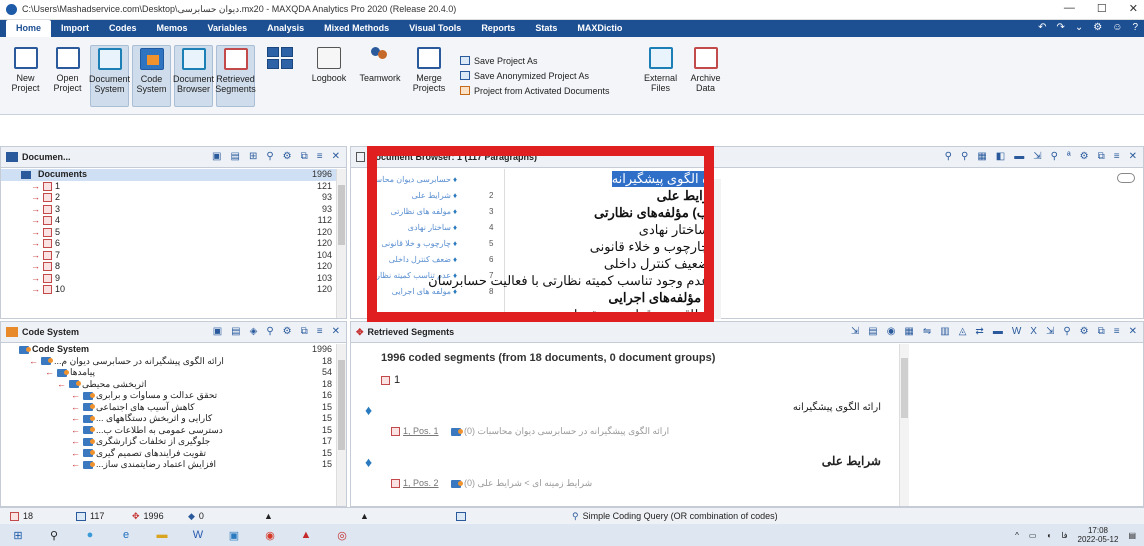  What do you see at coordinates (944, 331) in the screenshot?
I see `filter-icon: ▥` at bounding box center [944, 331].